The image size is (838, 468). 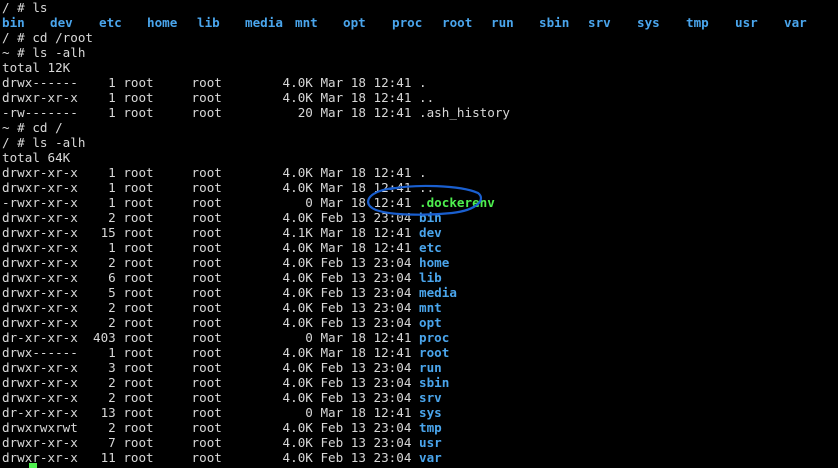 I want to click on entry-filename: srv, so click(x=430, y=397).